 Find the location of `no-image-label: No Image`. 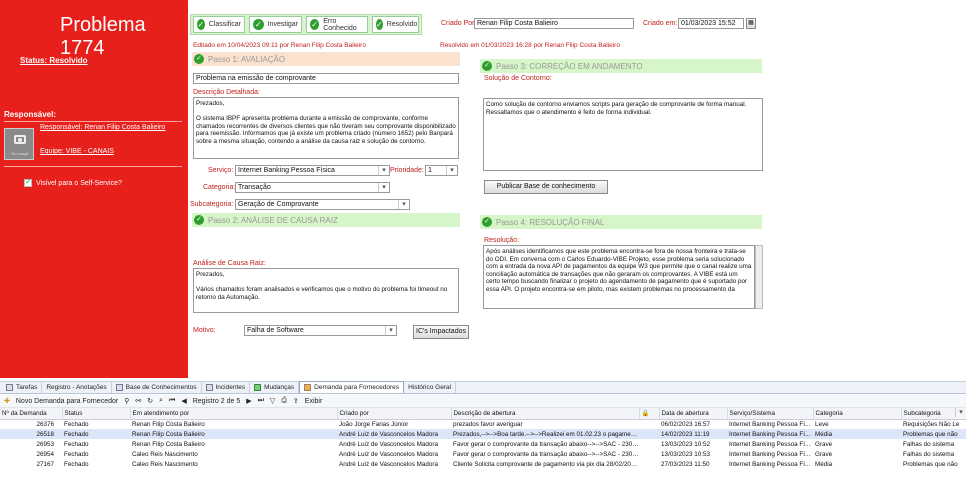

no-image-label: No Image is located at coordinates (20, 153).